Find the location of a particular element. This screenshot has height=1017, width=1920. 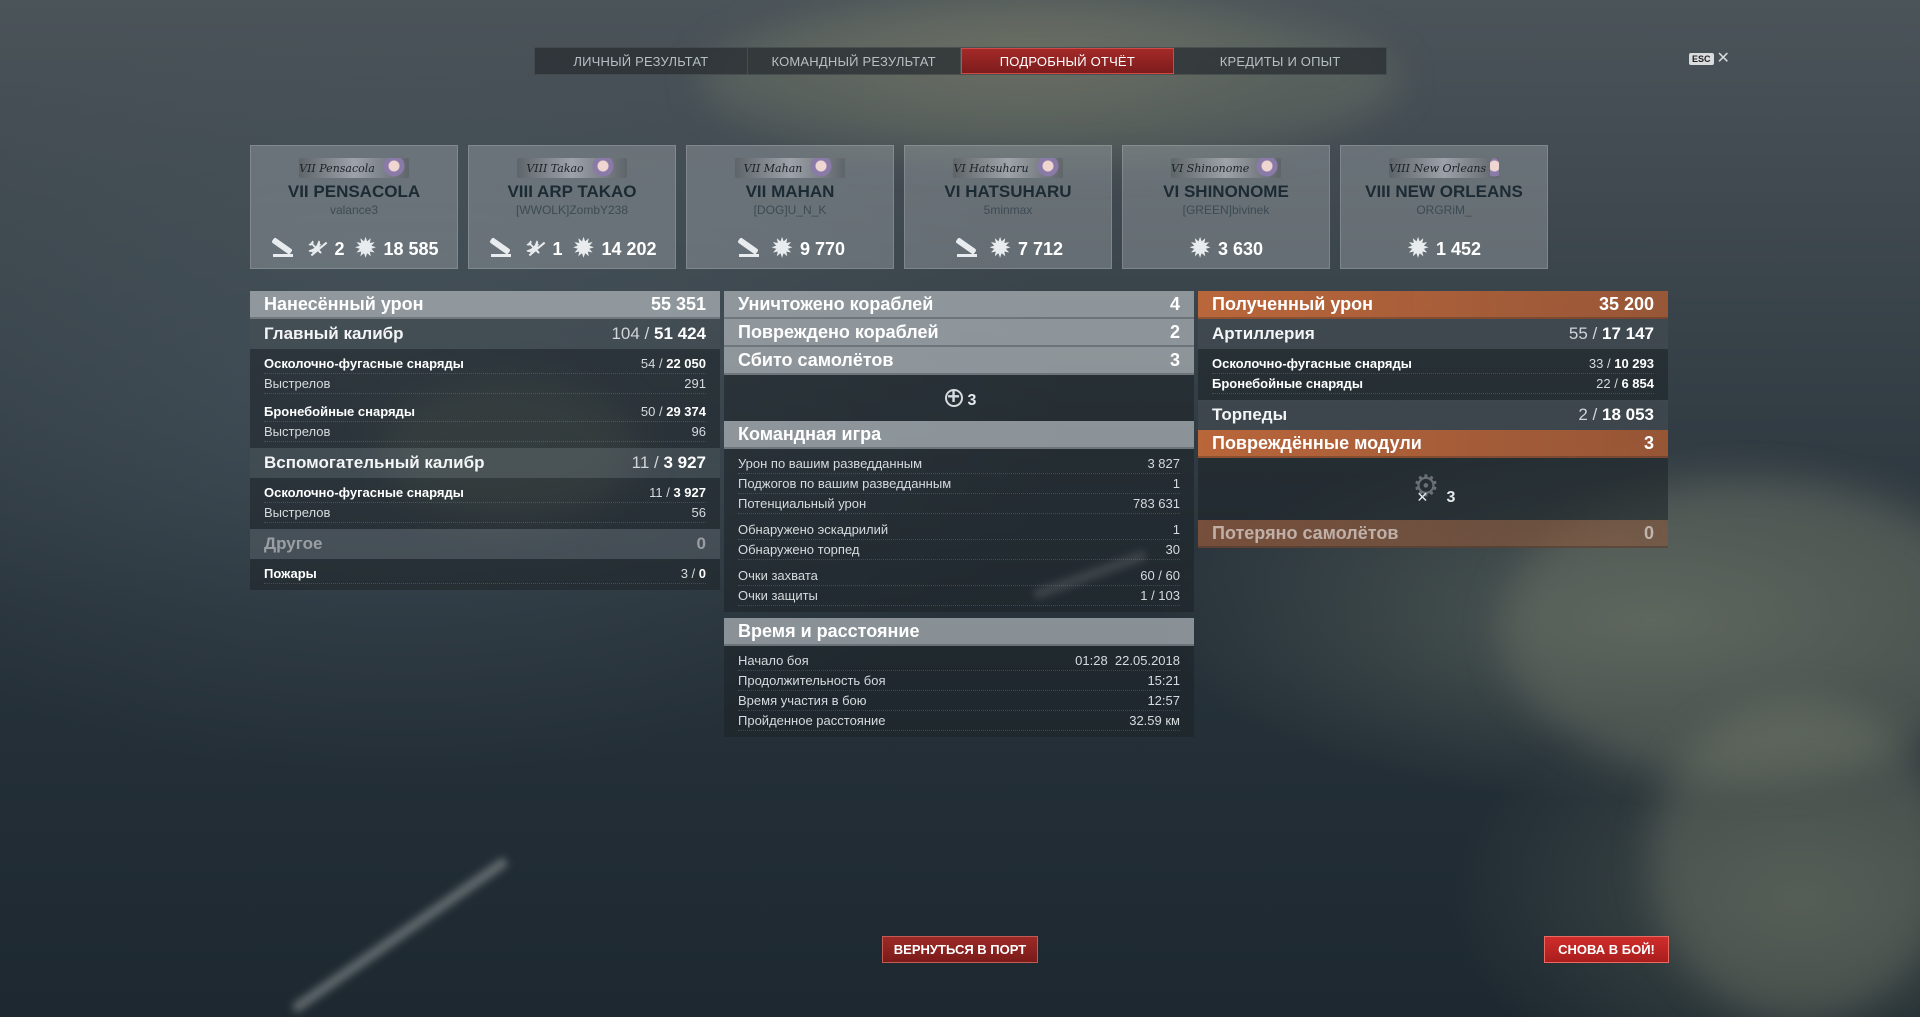

player-name: [GREEN]bivinek is located at coordinates (1226, 210).